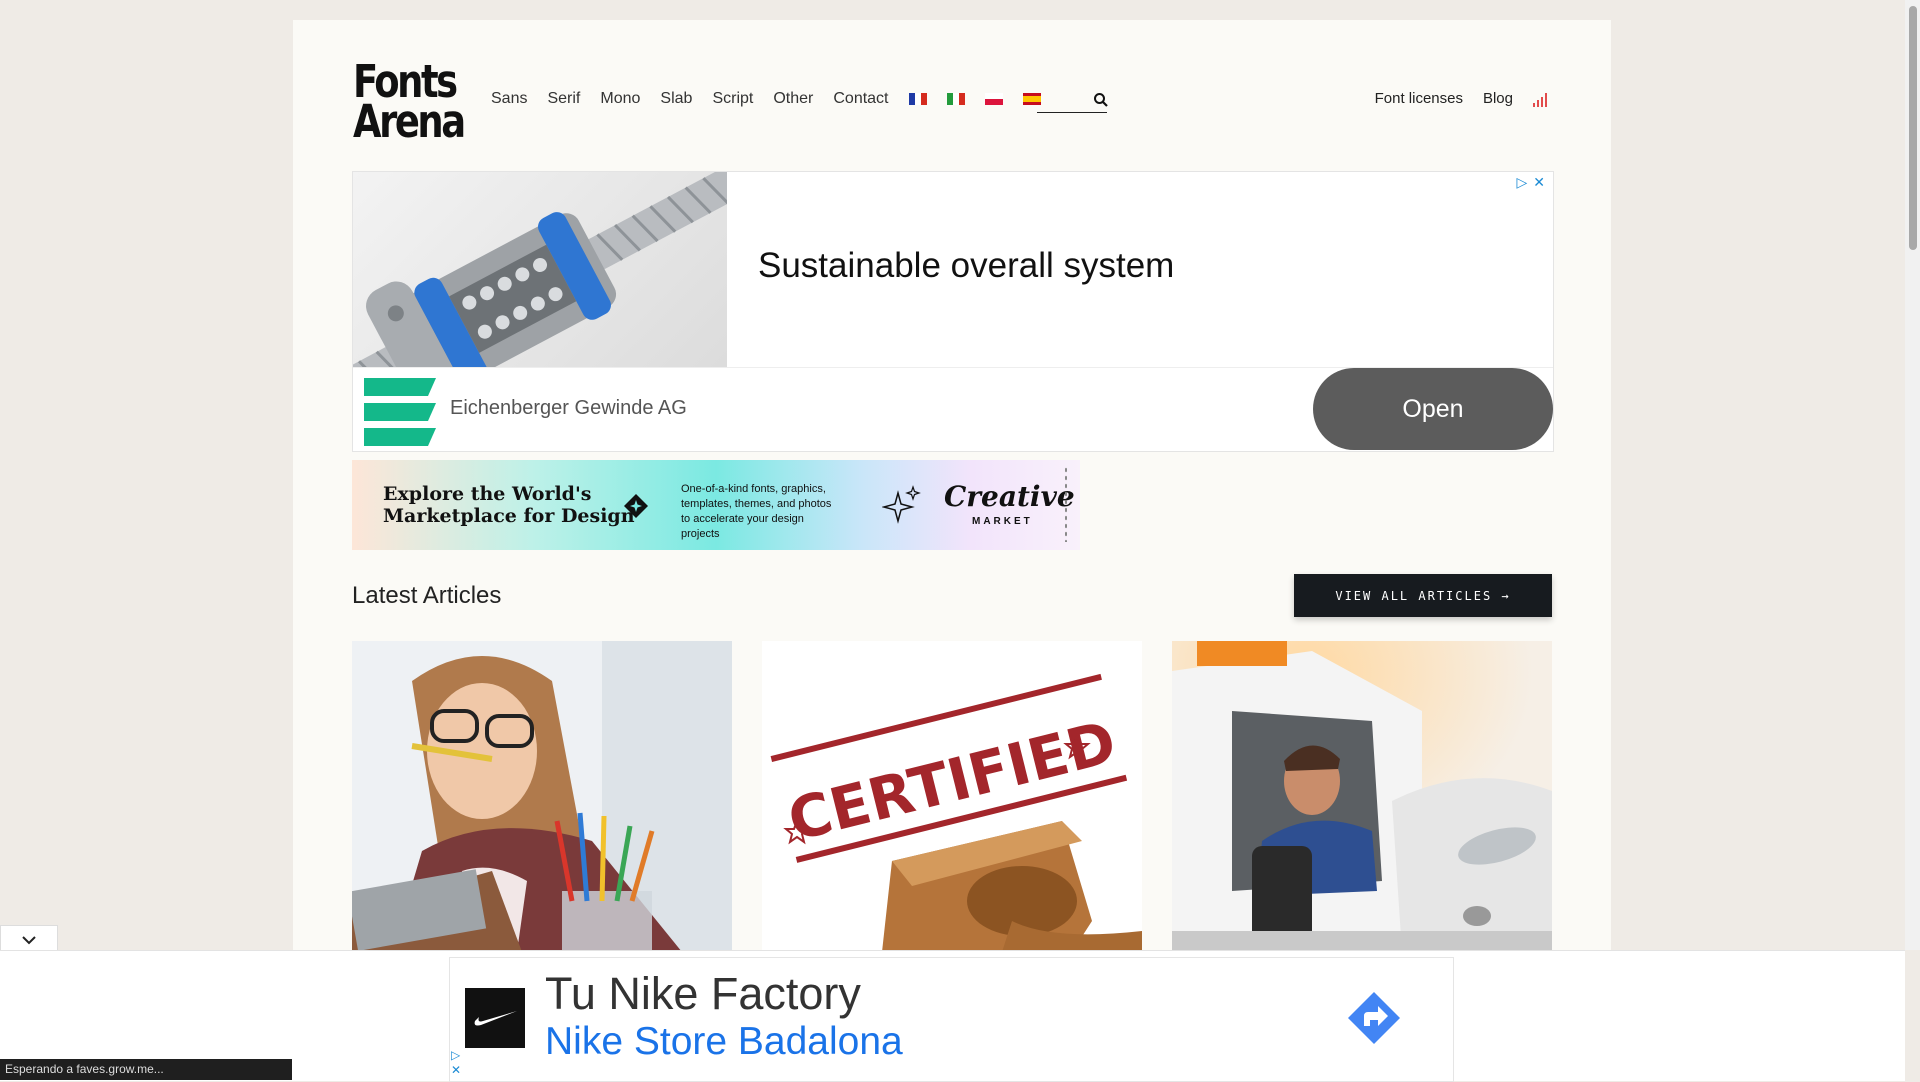  Describe the element at coordinates (1066, 504) in the screenshot. I see `banner-dots` at that location.